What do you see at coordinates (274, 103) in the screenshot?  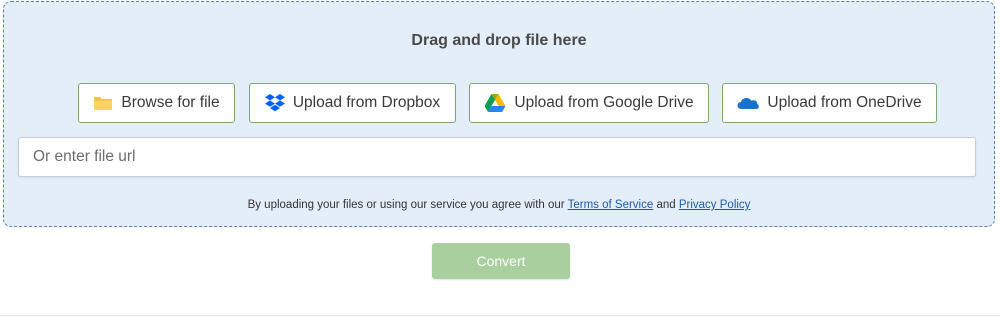 I see `dropbox-icon` at bounding box center [274, 103].